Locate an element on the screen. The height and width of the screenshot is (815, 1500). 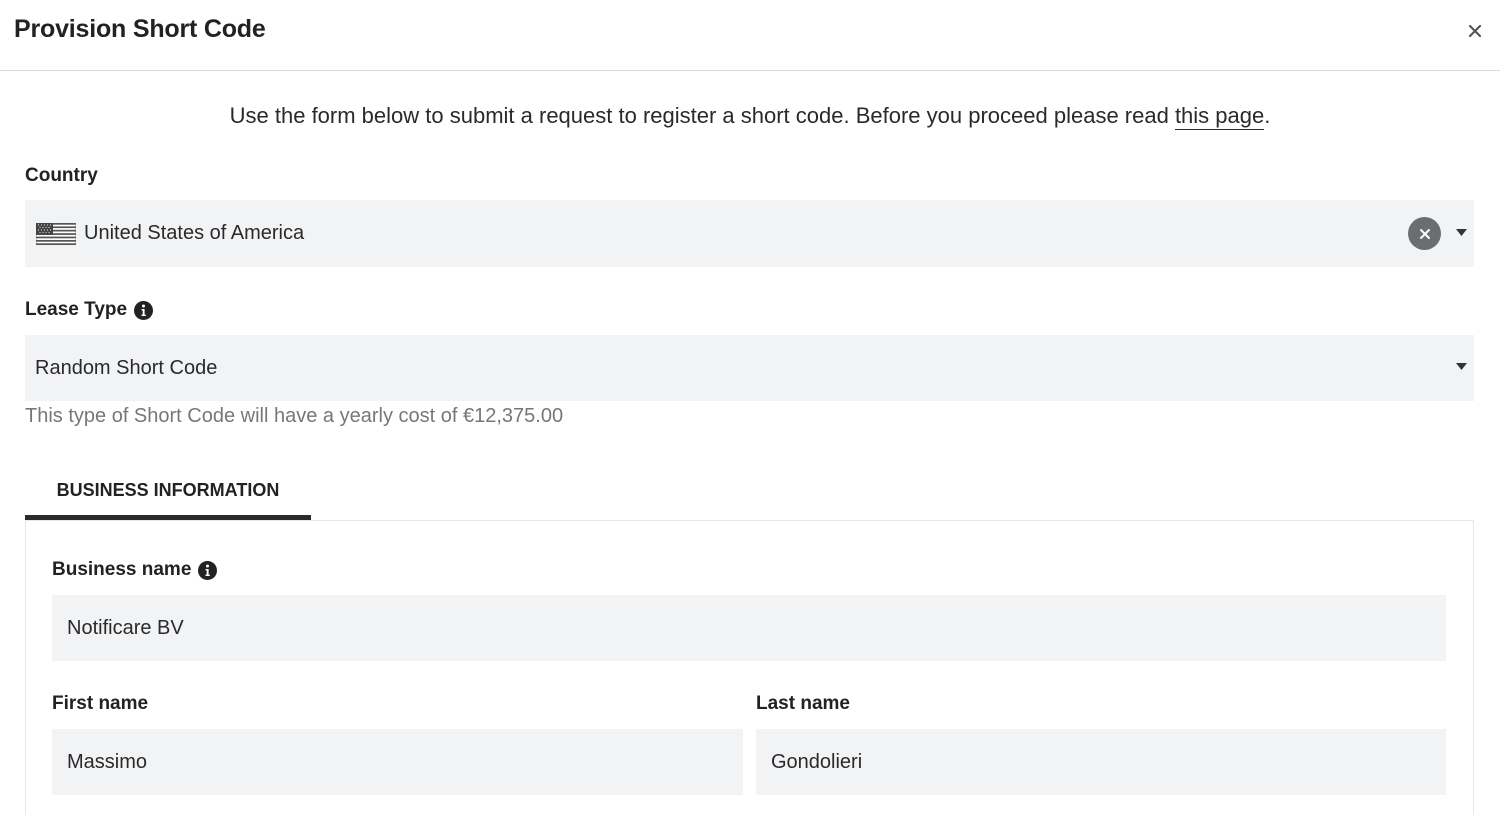
close-icon is located at coordinates (1475, 31).